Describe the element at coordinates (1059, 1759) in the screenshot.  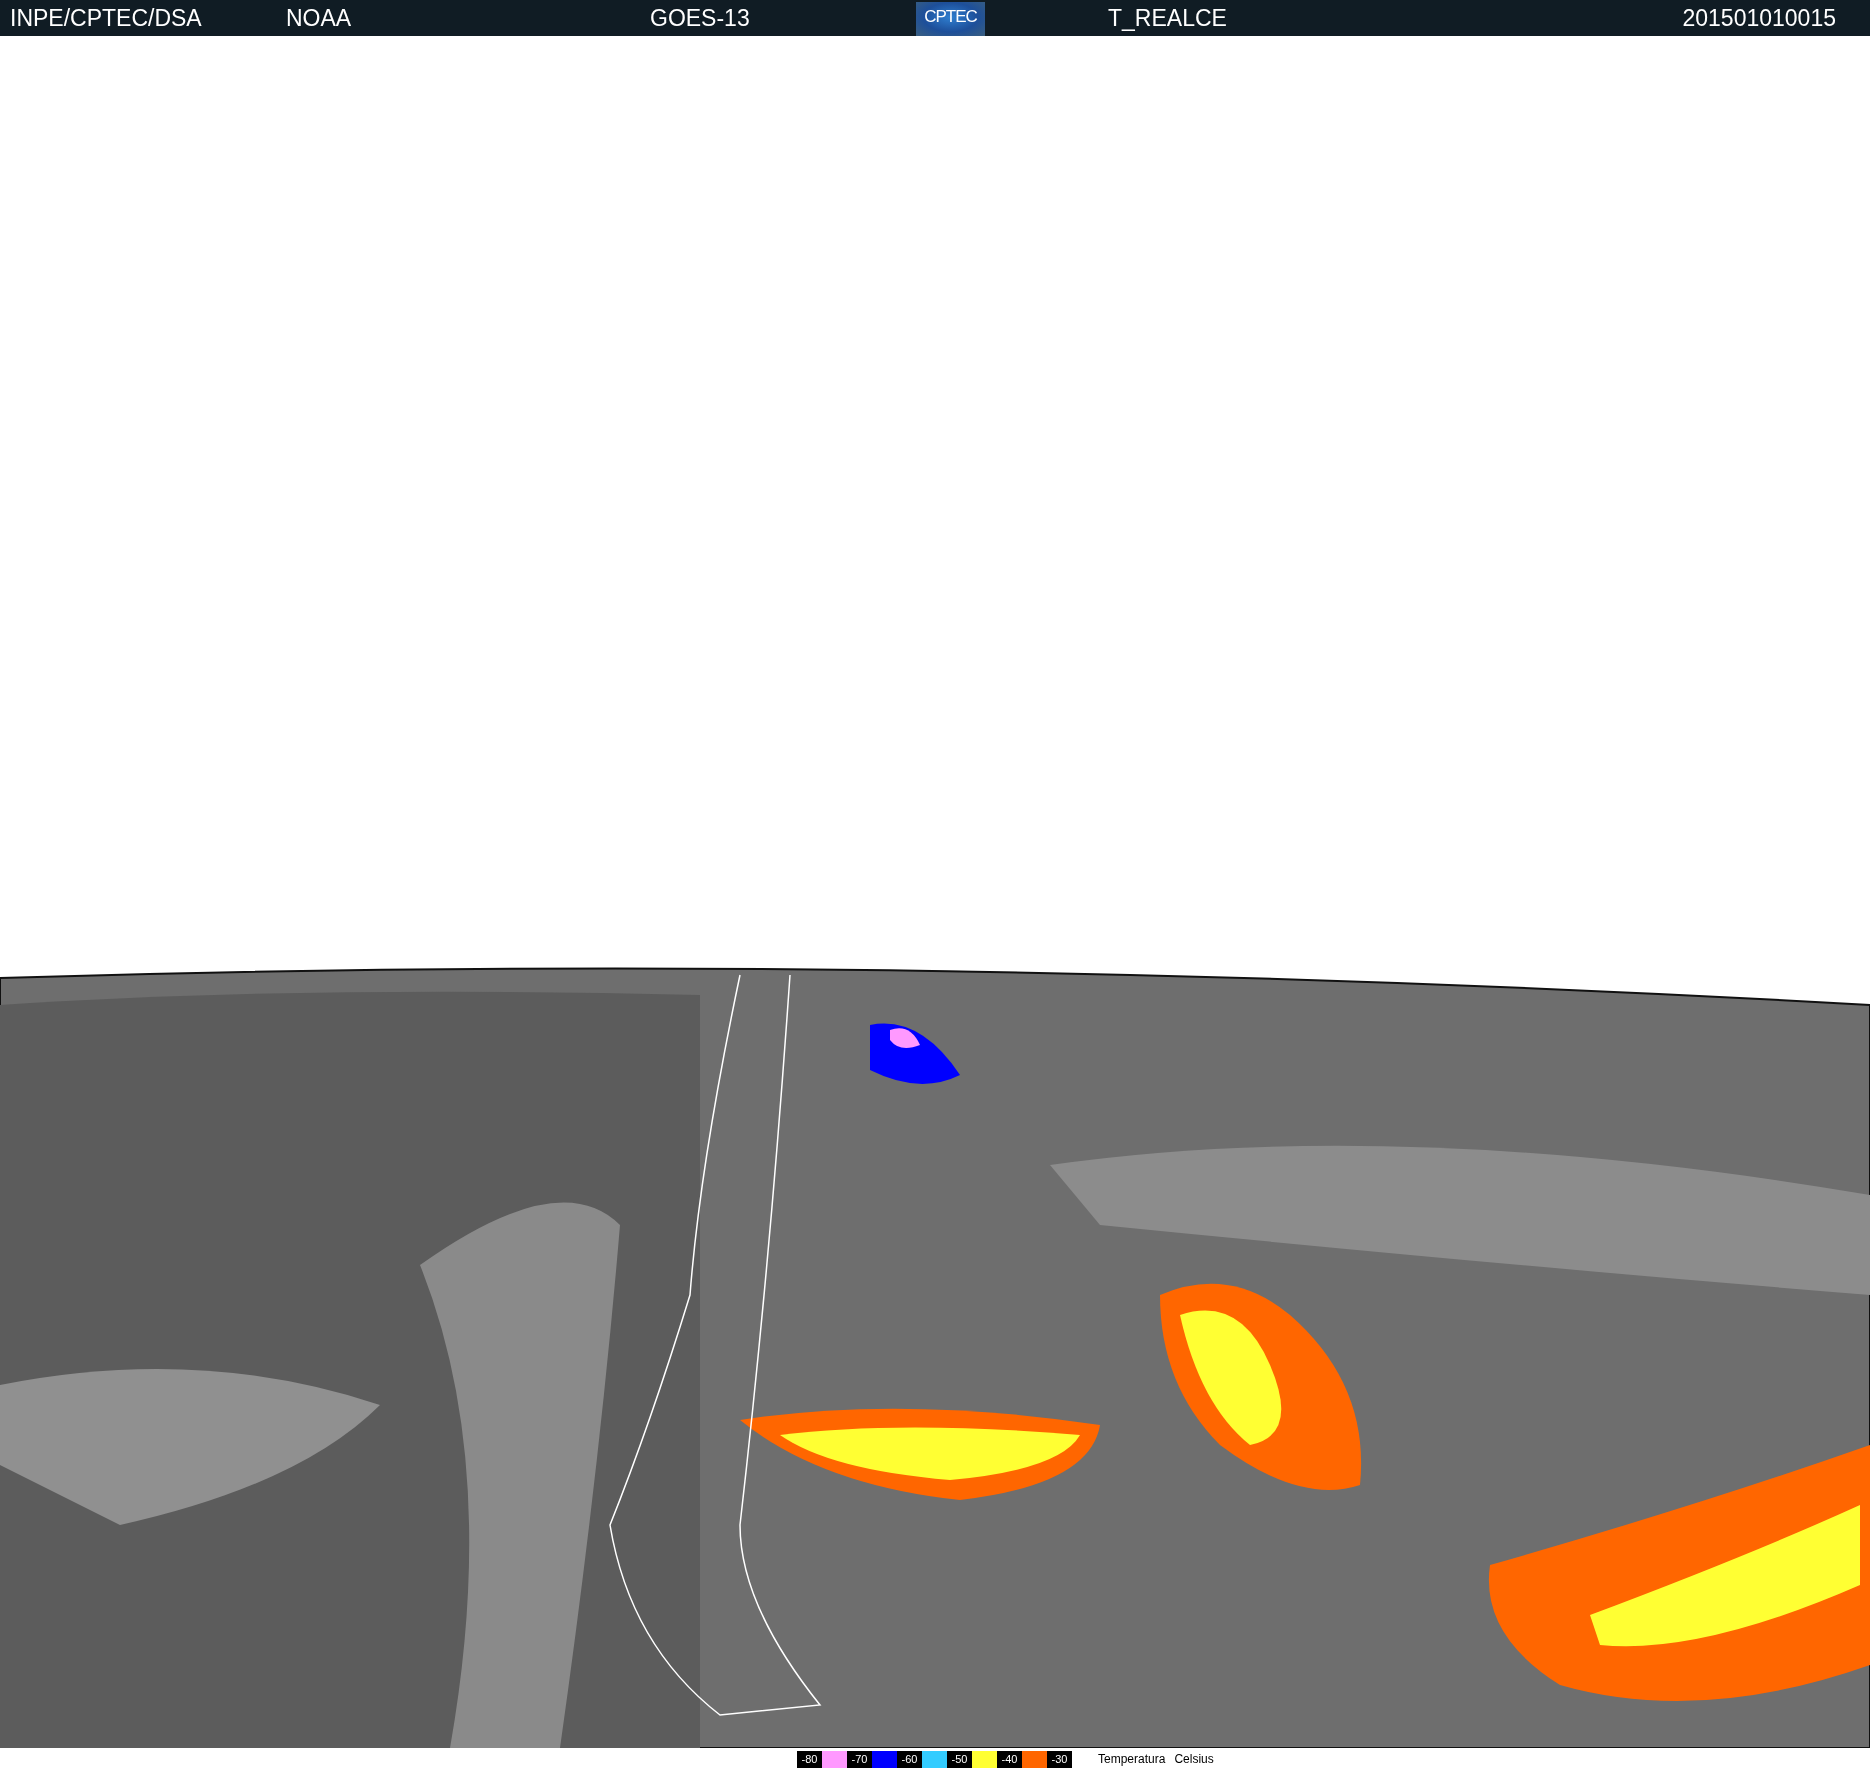
I see `legend-label: -30` at that location.